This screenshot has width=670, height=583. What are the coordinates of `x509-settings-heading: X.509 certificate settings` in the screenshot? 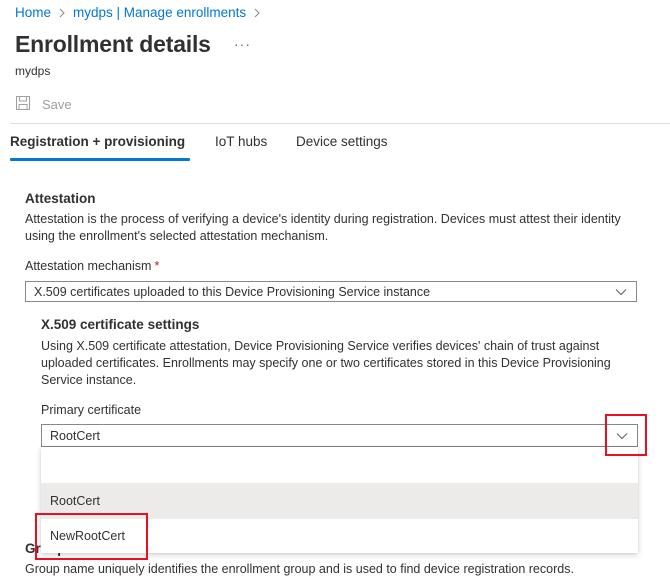 It's located at (120, 324).